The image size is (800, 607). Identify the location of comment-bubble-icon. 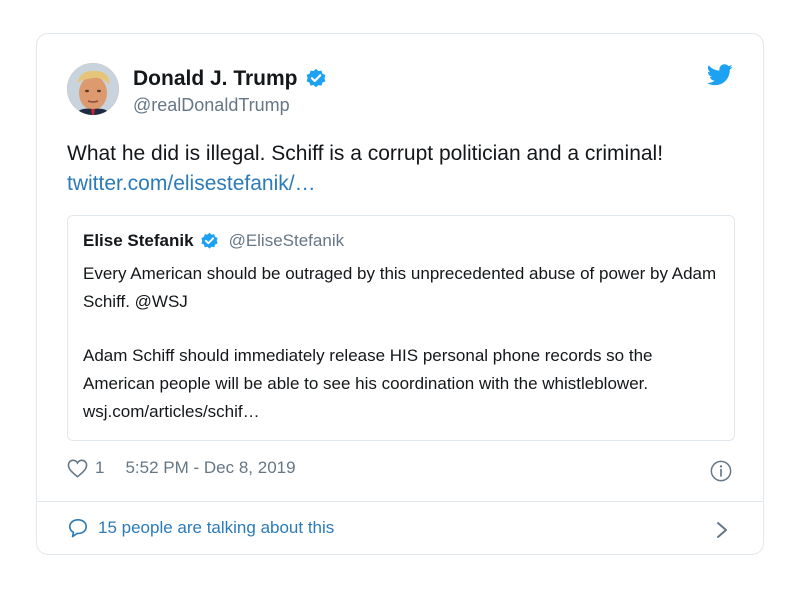
(78, 528).